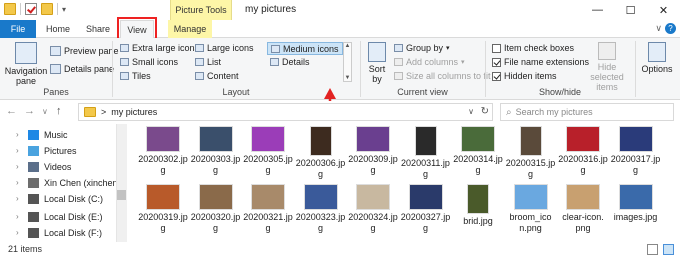 This screenshot has height=258, width=680. I want to click on nav-item: Local Disk (F:), so click(65, 232).